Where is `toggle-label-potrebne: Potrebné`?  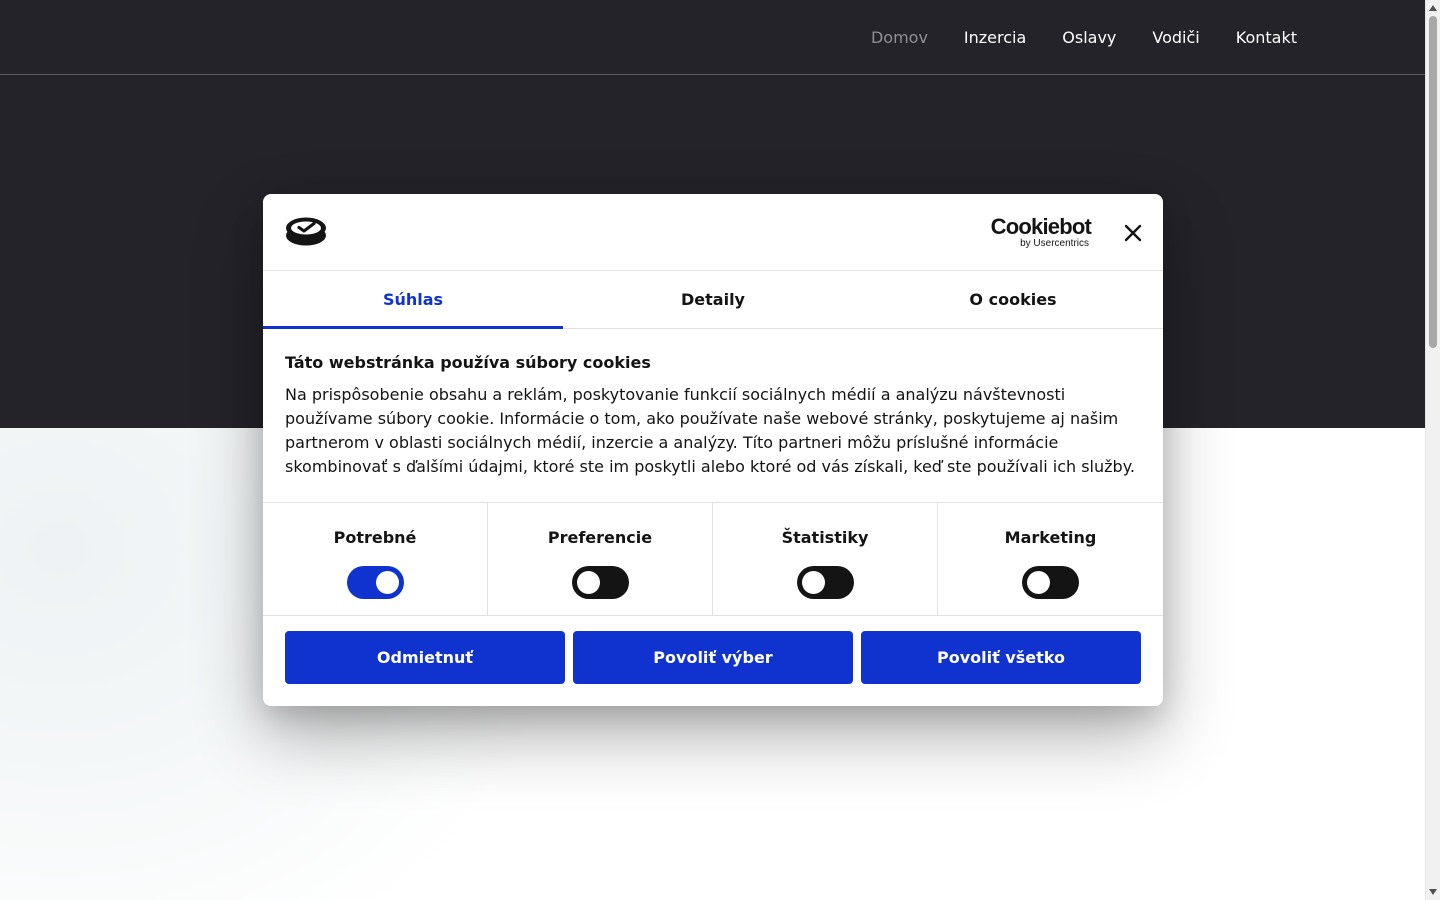
toggle-label-potrebne: Potrebné is located at coordinates (375, 537).